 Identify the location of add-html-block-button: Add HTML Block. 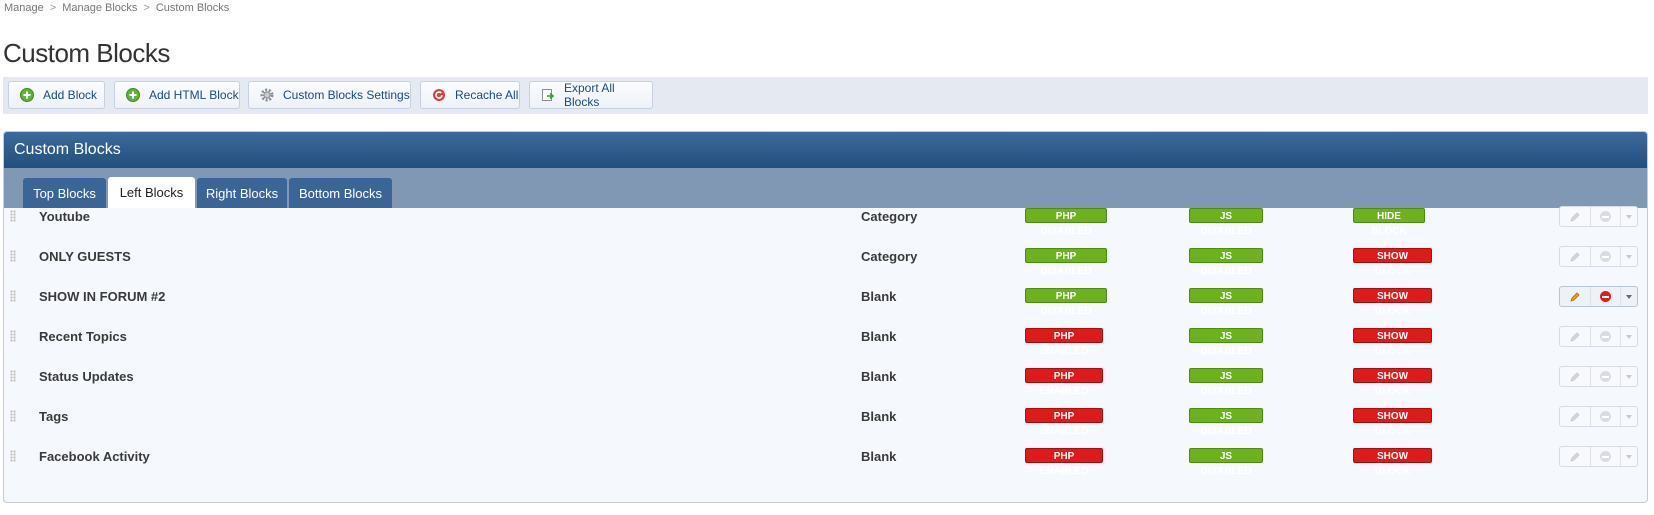
(177, 95).